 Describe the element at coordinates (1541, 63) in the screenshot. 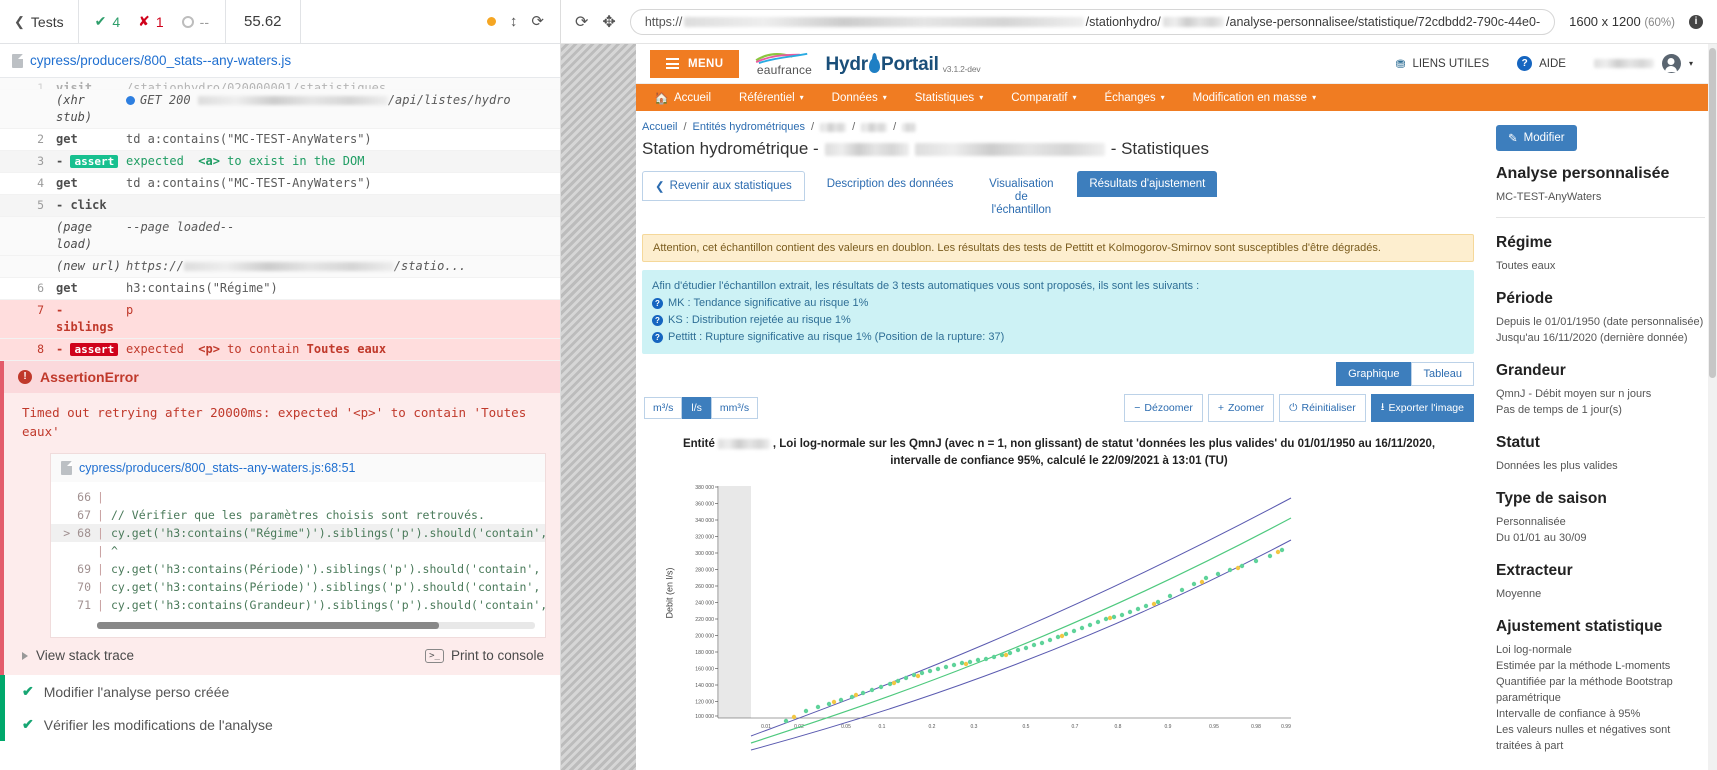

I see `help-button: ? AIDE` at that location.